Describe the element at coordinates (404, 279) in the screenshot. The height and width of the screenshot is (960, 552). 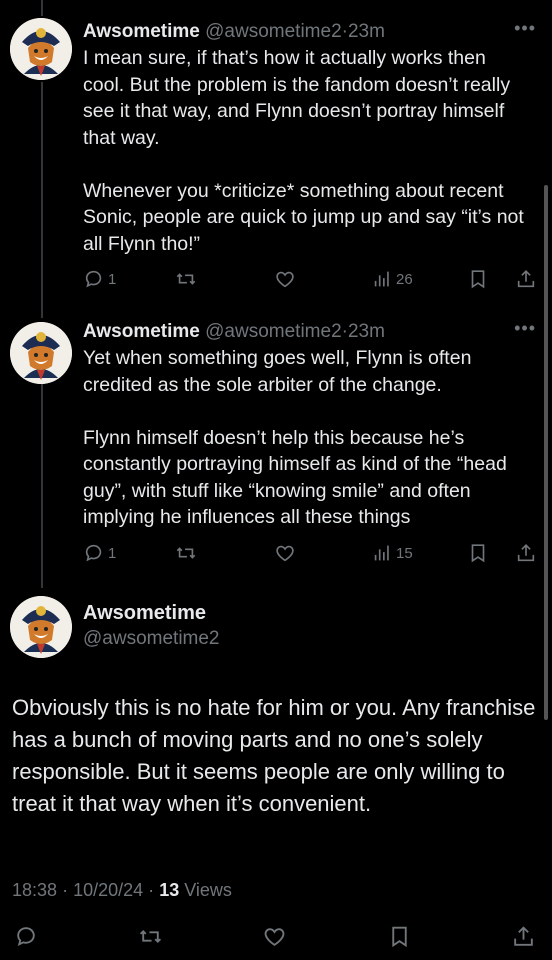
I see `views-count: 26` at that location.